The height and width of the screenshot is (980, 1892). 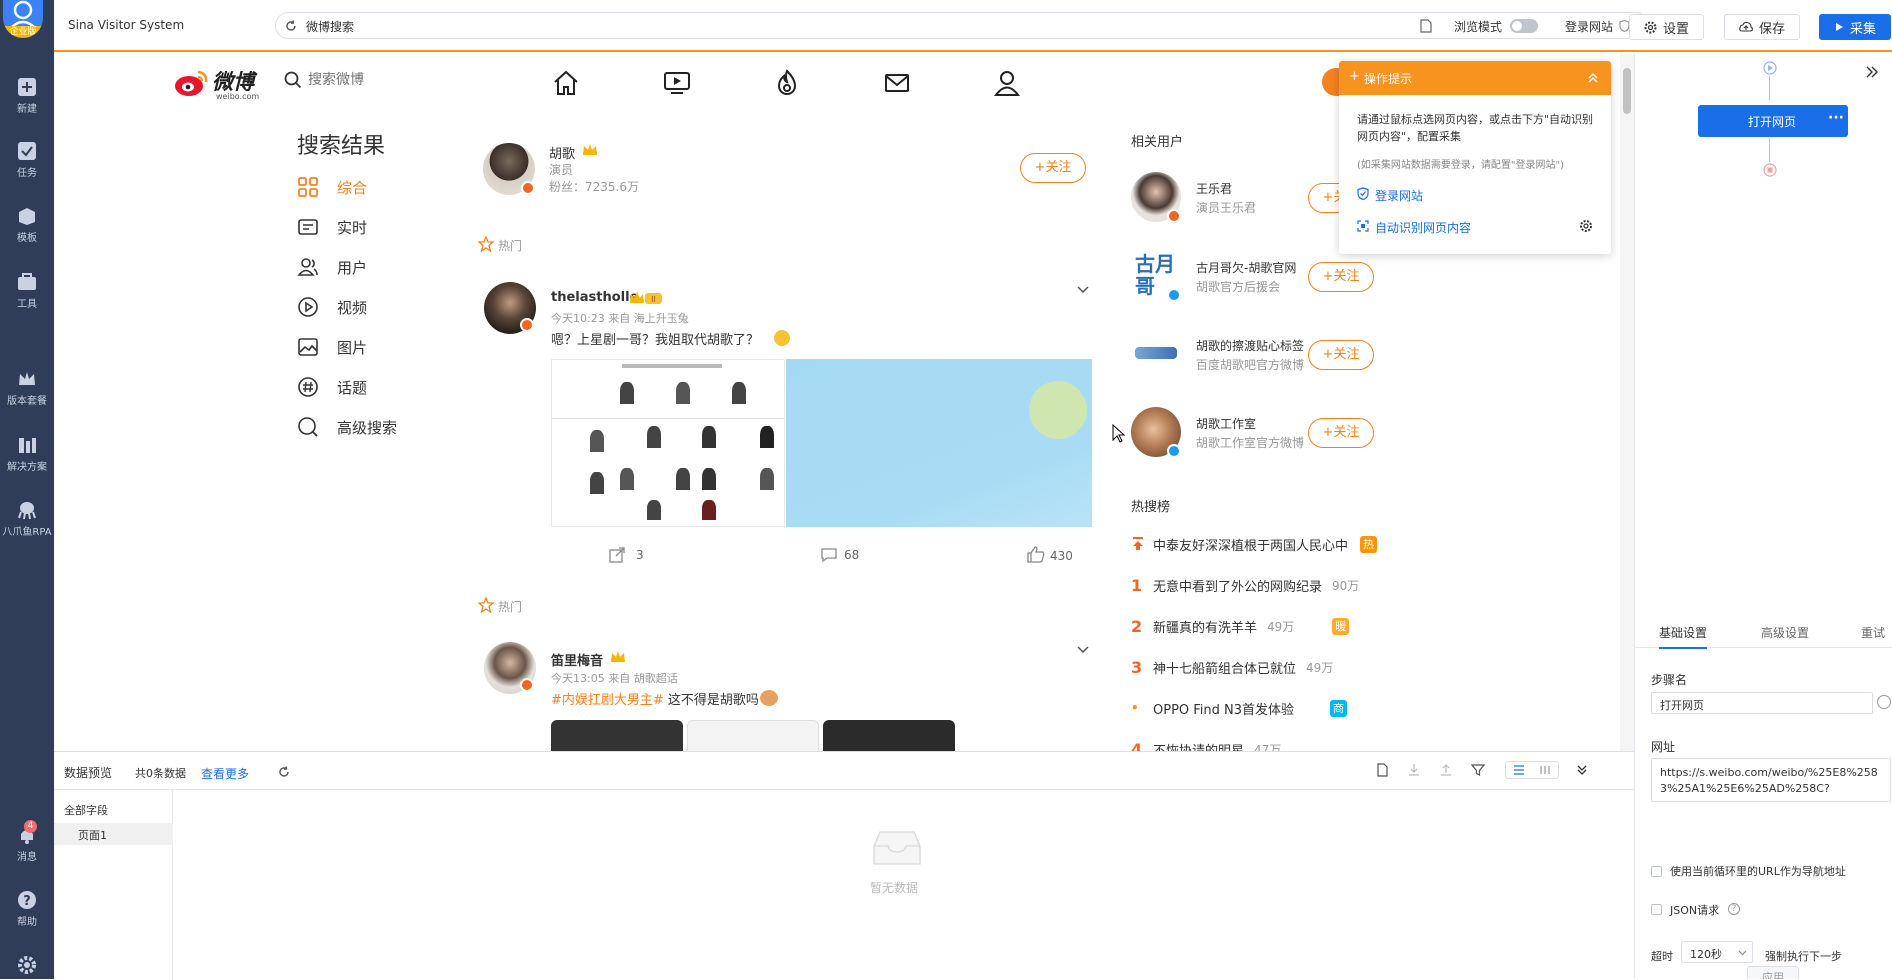 What do you see at coordinates (332, 307) in the screenshot?
I see `menu-item-video: 视频` at bounding box center [332, 307].